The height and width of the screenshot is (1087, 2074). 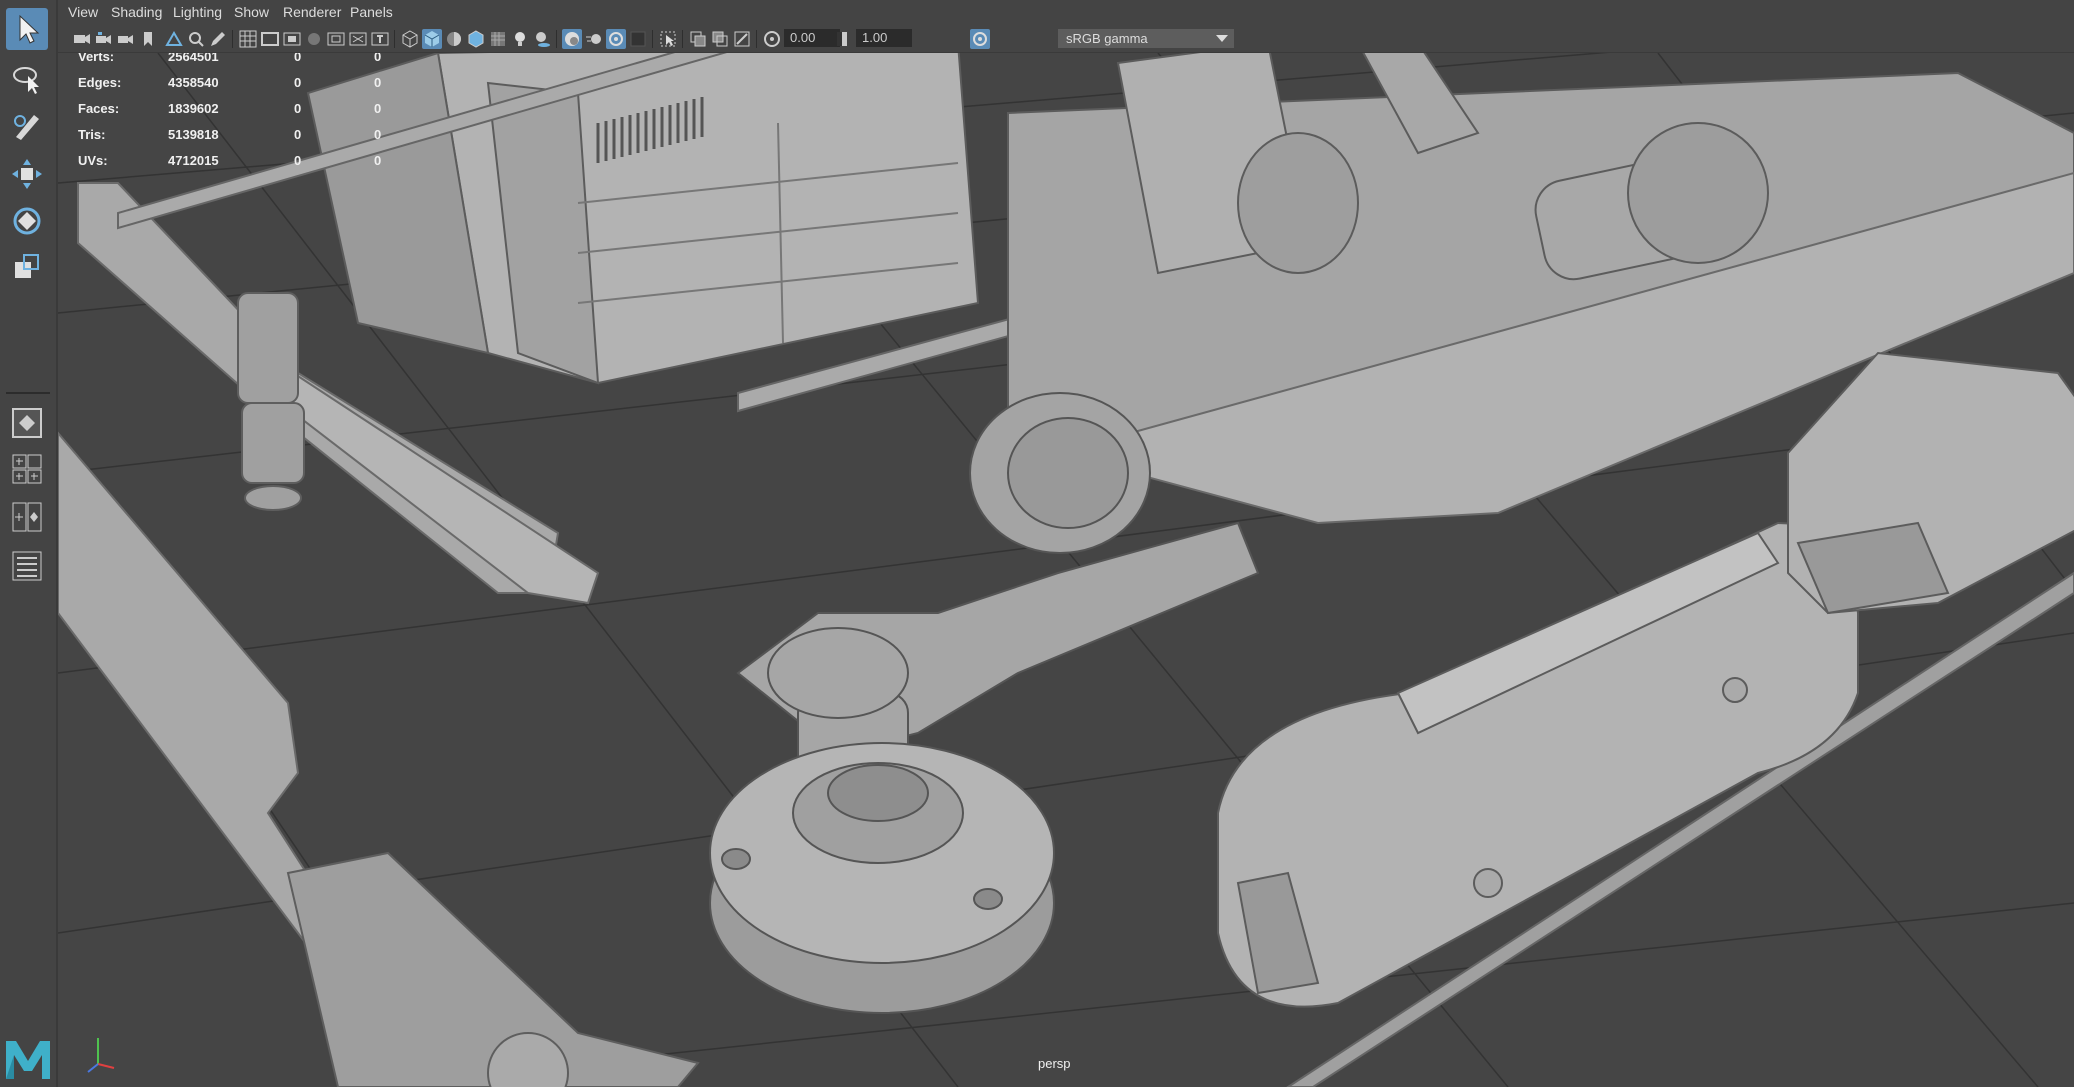 What do you see at coordinates (28, 393) in the screenshot?
I see `tool-separator` at bounding box center [28, 393].